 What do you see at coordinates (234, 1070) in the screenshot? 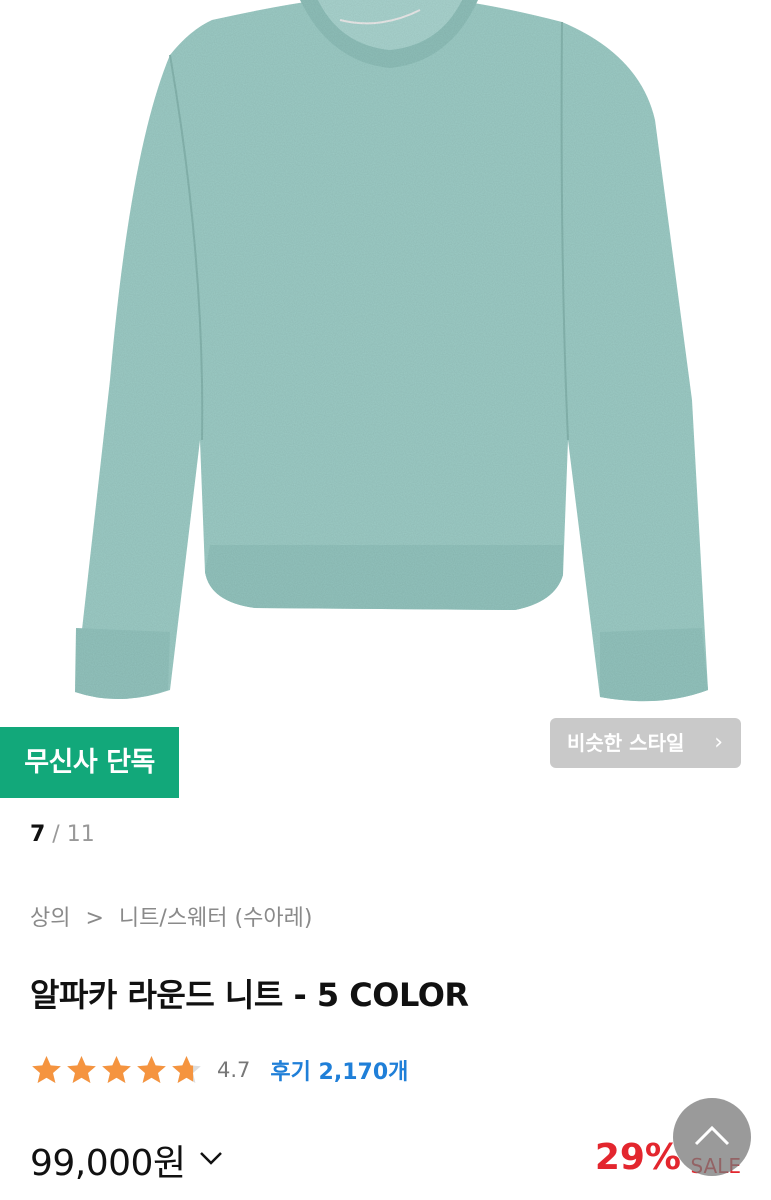
I see `rating-value: 4.7` at bounding box center [234, 1070].